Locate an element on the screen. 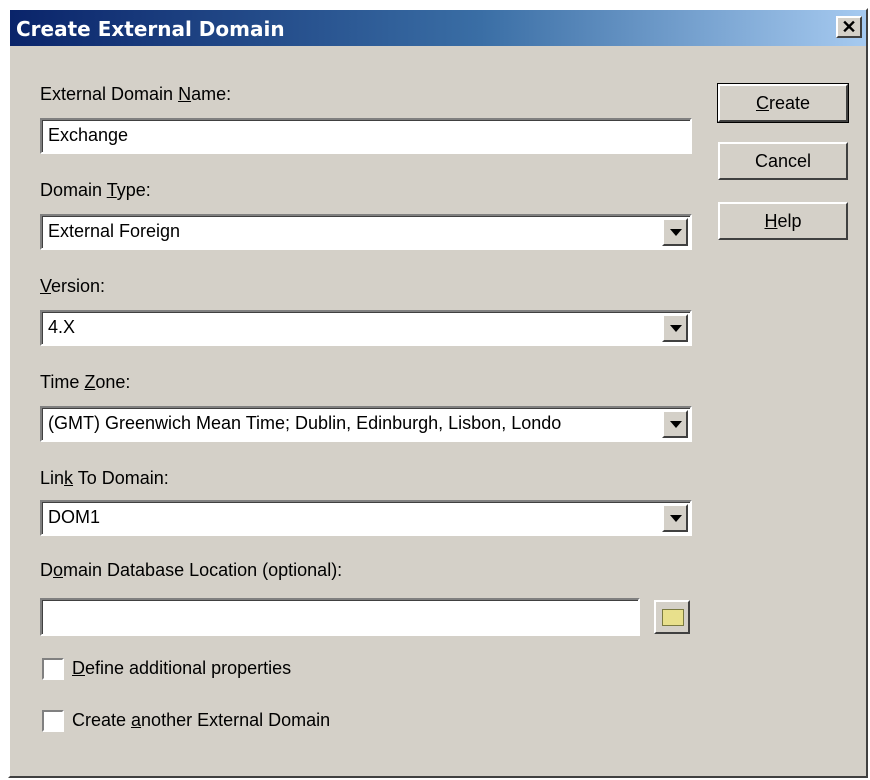 The width and height of the screenshot is (870, 780). domain-name-label: External Domain Name: is located at coordinates (136, 94).